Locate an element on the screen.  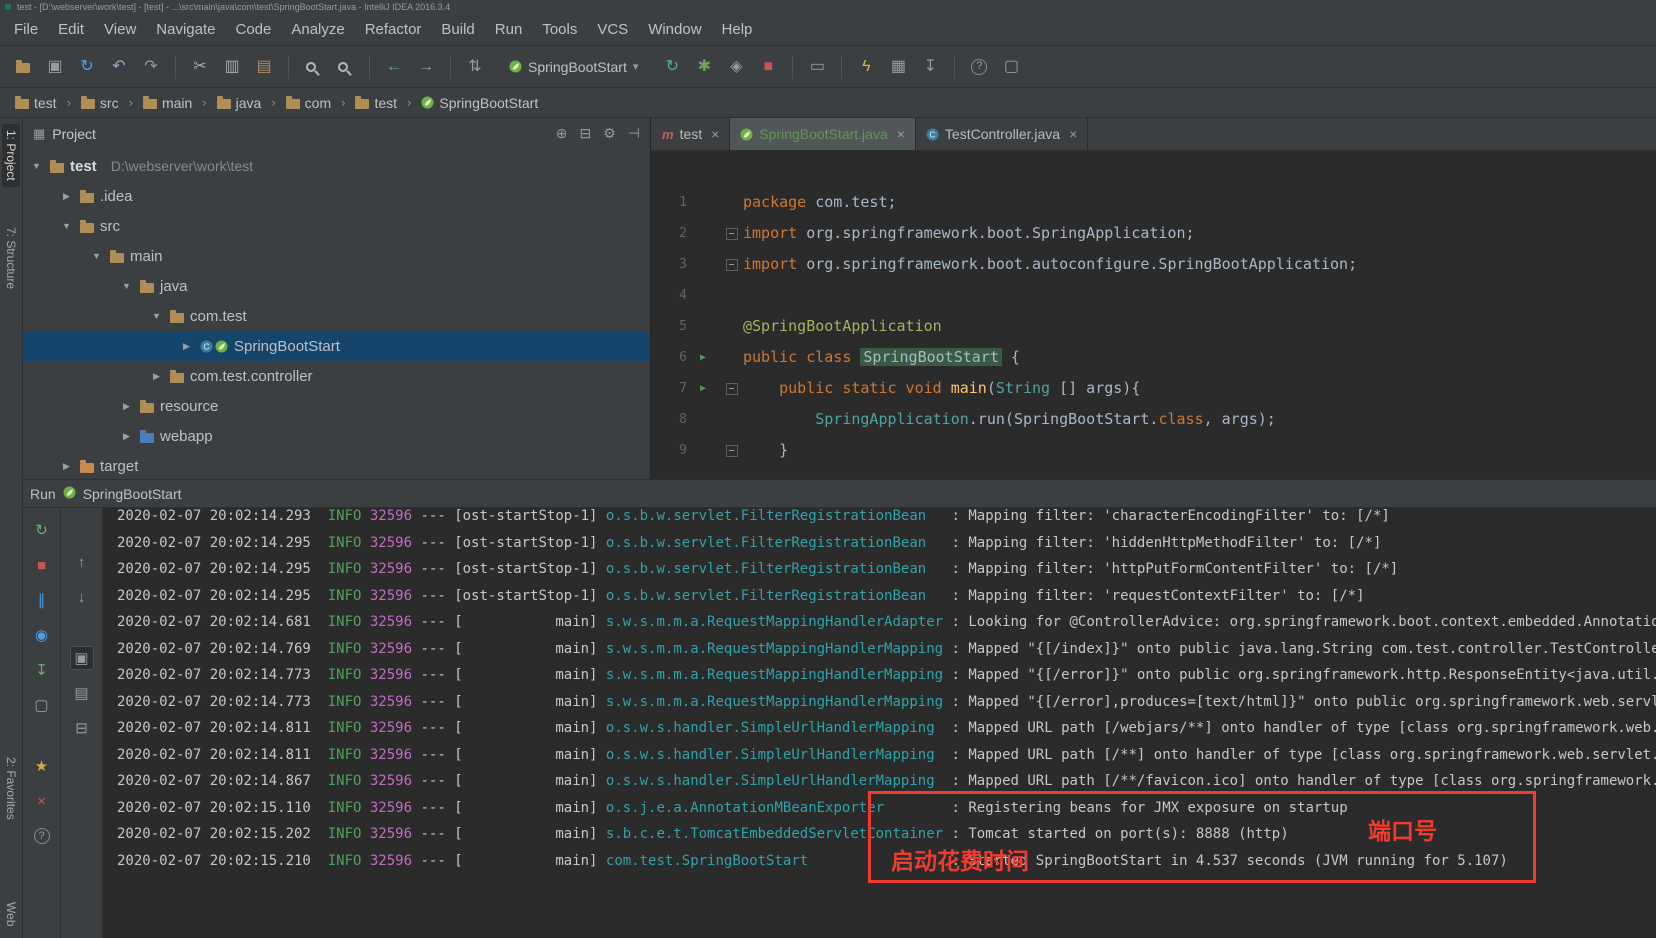
stripe-7-structure: 7: Structure is located at coordinates (11, 258).